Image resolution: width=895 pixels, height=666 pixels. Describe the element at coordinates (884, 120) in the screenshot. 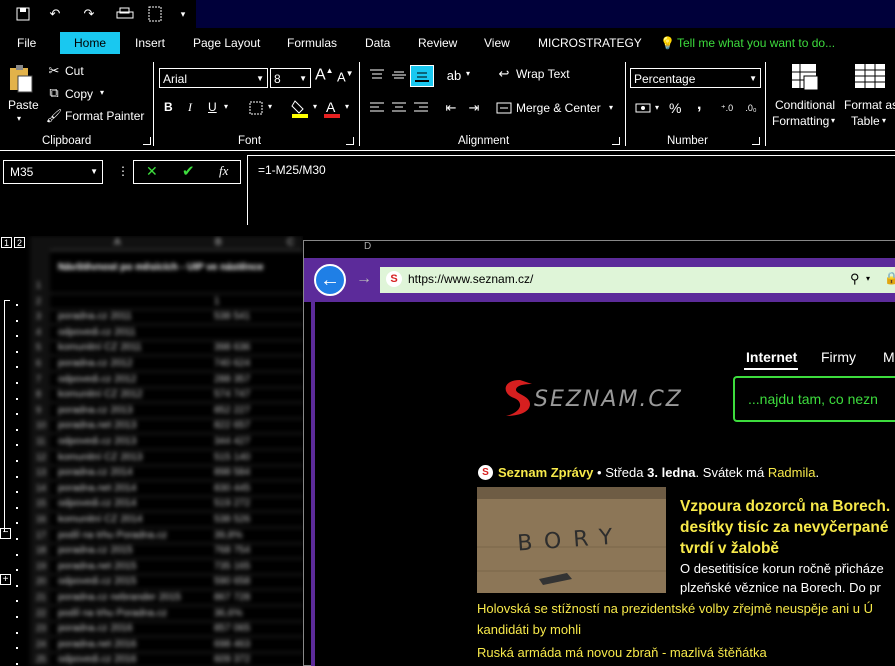

I see `format-as-table-dropdown-icon: ▾` at that location.